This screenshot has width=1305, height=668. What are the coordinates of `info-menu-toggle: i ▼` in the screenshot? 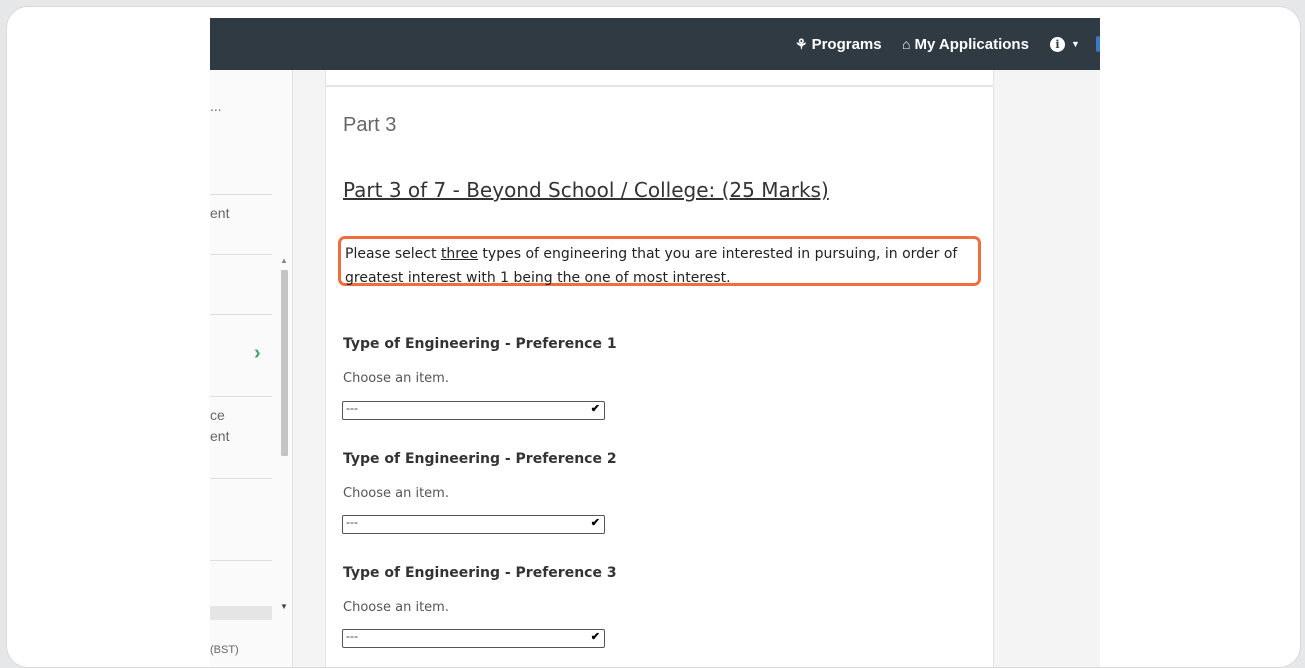 It's located at (1065, 44).